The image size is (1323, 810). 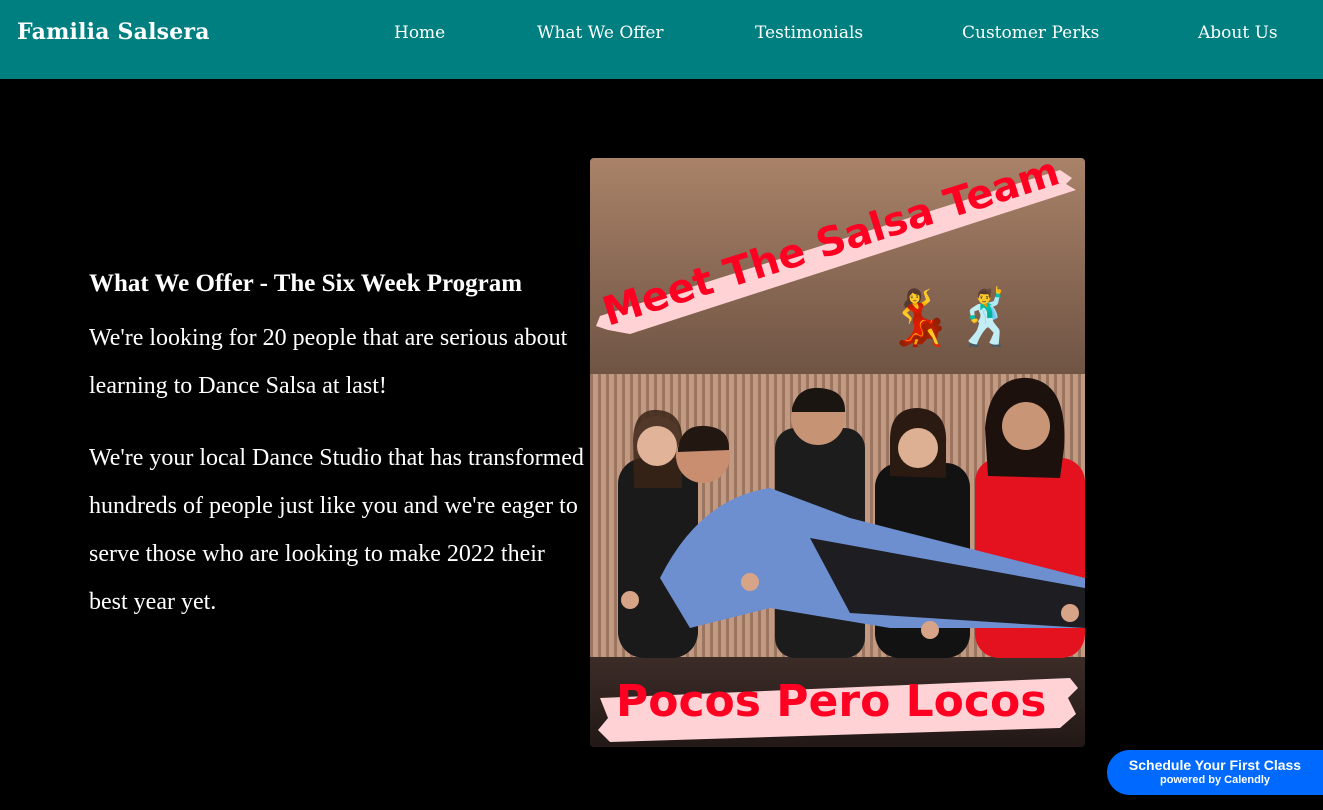 I want to click on schedule-label: Schedule Your First Class, so click(x=1215, y=765).